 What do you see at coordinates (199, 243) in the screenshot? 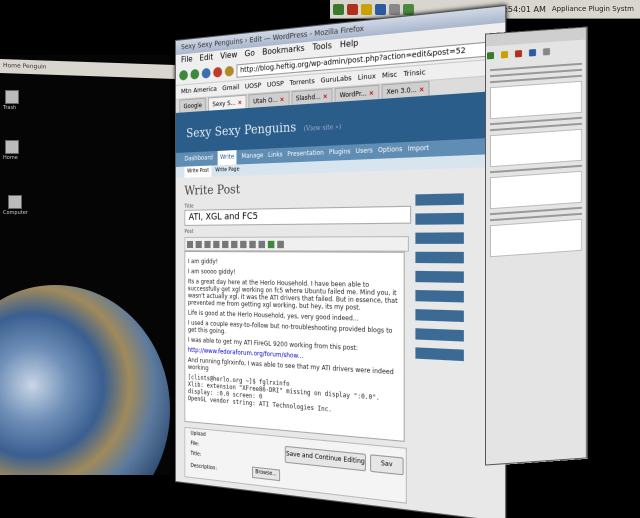
I see `italic-icon` at bounding box center [199, 243].